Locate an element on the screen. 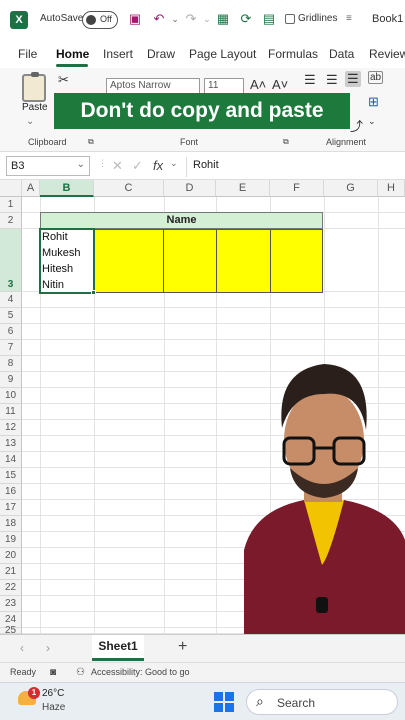  font-launcher-icon: ⧉ is located at coordinates (286, 142).